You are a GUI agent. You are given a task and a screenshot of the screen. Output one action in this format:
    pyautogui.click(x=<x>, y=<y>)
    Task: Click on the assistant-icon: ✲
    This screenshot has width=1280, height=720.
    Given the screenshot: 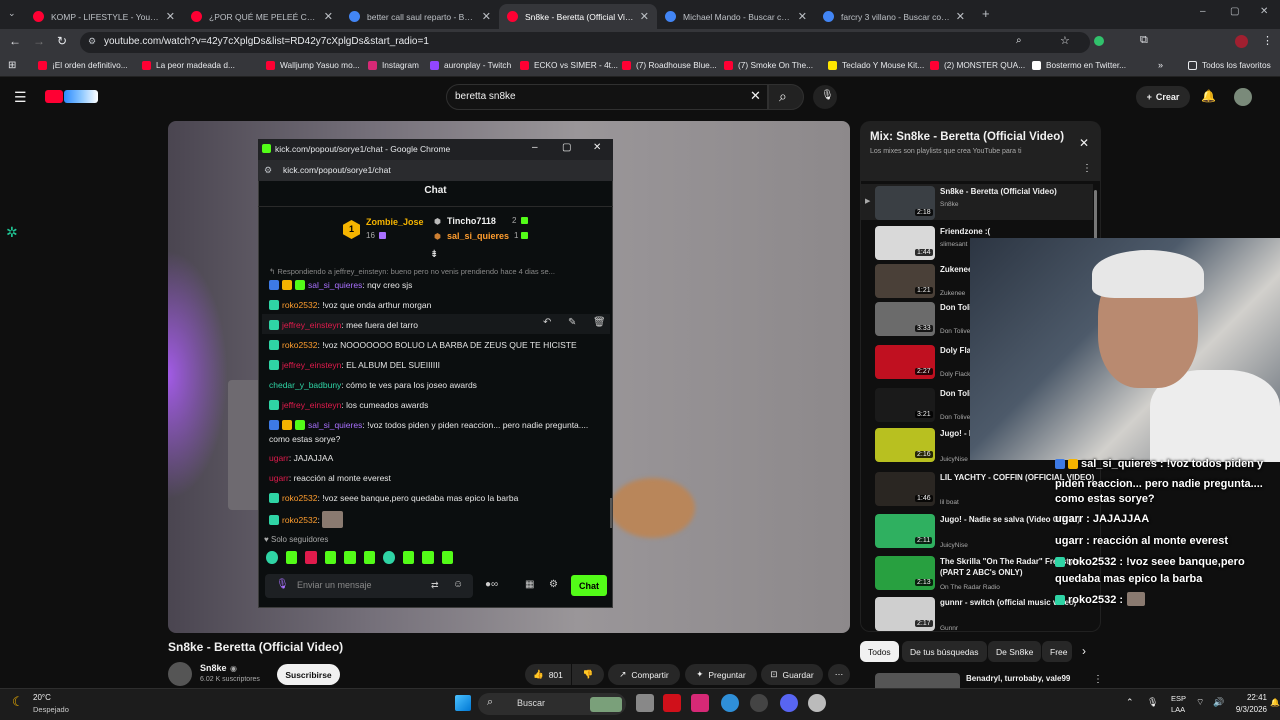 What is the action you would take?
    pyautogui.click(x=12, y=232)
    